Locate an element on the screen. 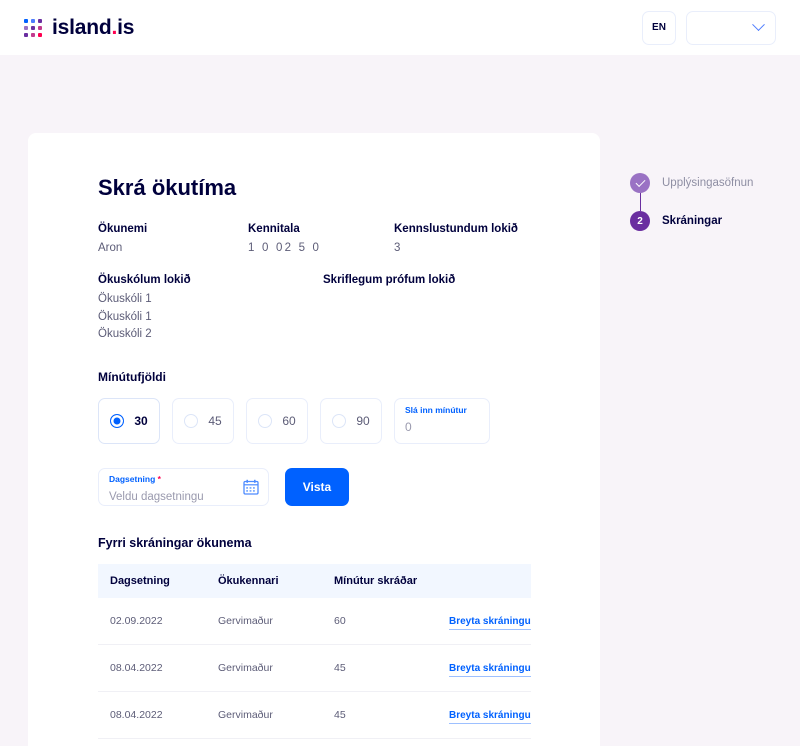 The image size is (800, 746). stepper-bullet-completed is located at coordinates (640, 183).